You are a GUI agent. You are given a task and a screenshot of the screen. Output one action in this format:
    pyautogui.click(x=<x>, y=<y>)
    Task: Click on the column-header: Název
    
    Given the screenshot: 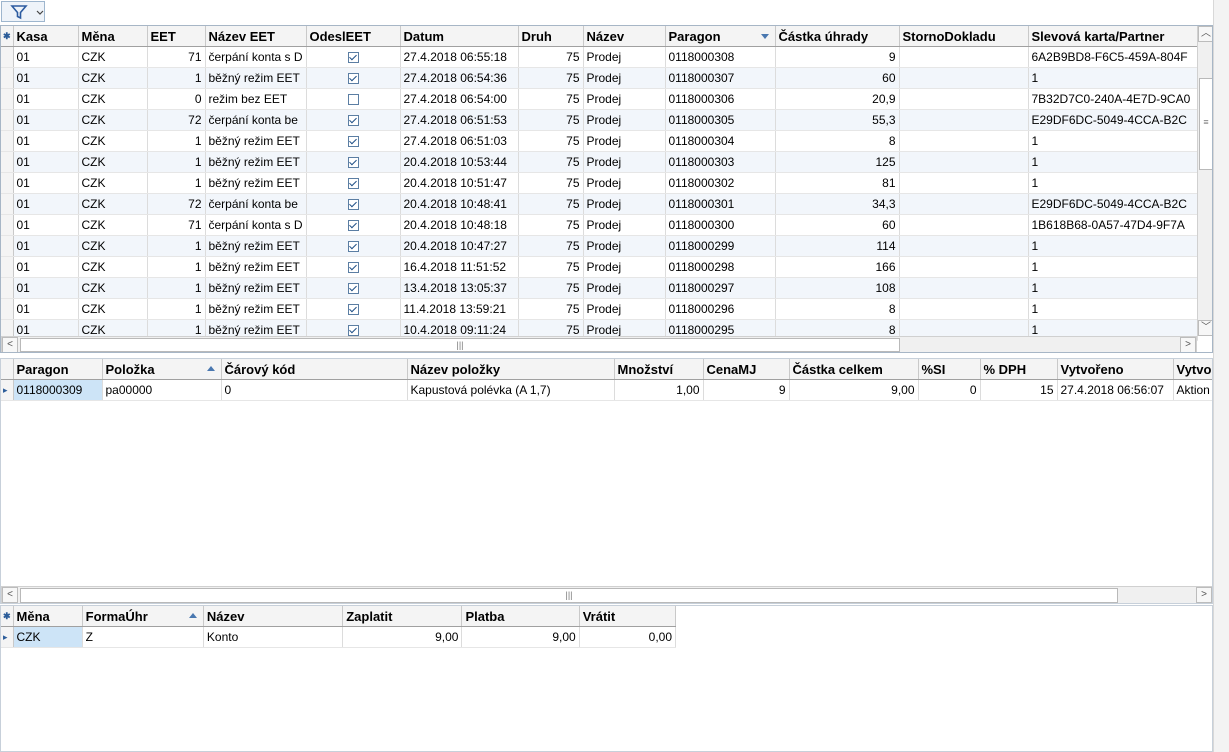 What is the action you would take?
    pyautogui.click(x=273, y=616)
    